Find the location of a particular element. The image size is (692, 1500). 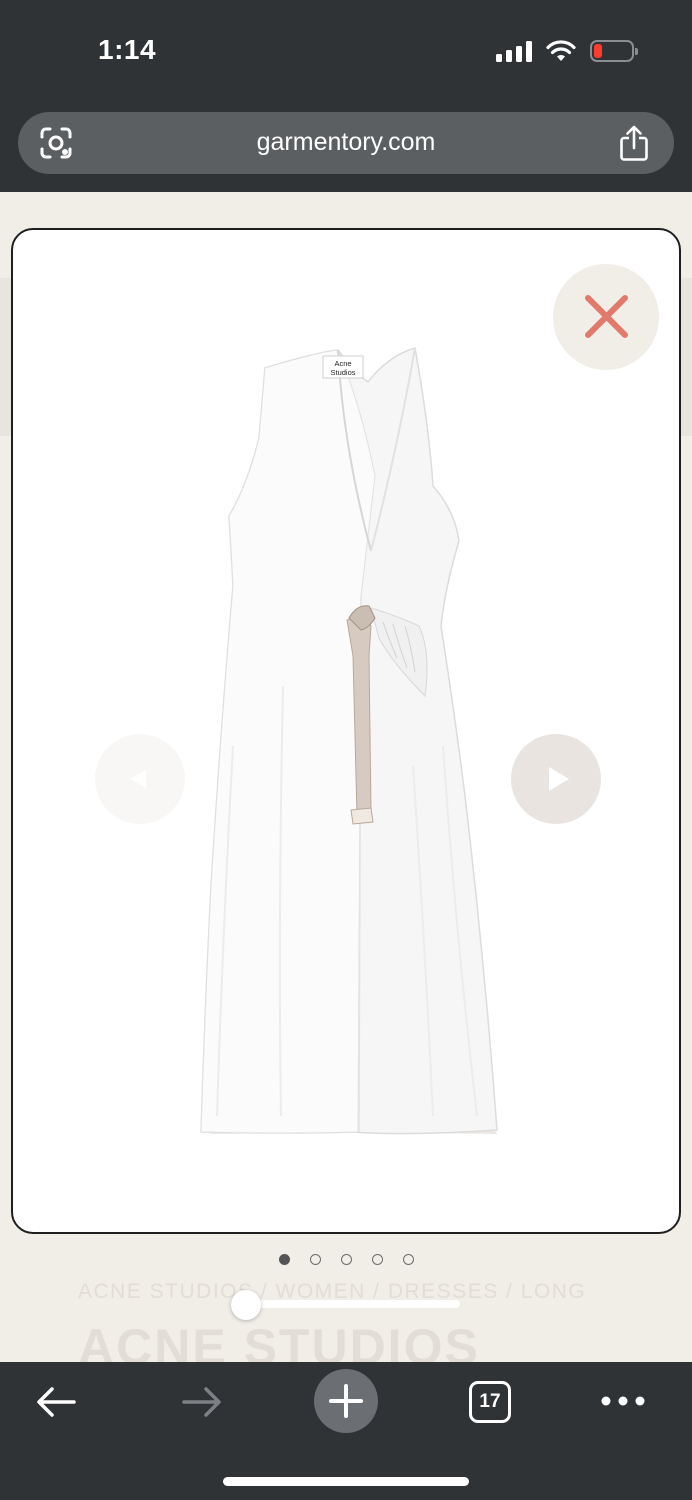

address-bar: garmentory.com is located at coordinates (346, 143).